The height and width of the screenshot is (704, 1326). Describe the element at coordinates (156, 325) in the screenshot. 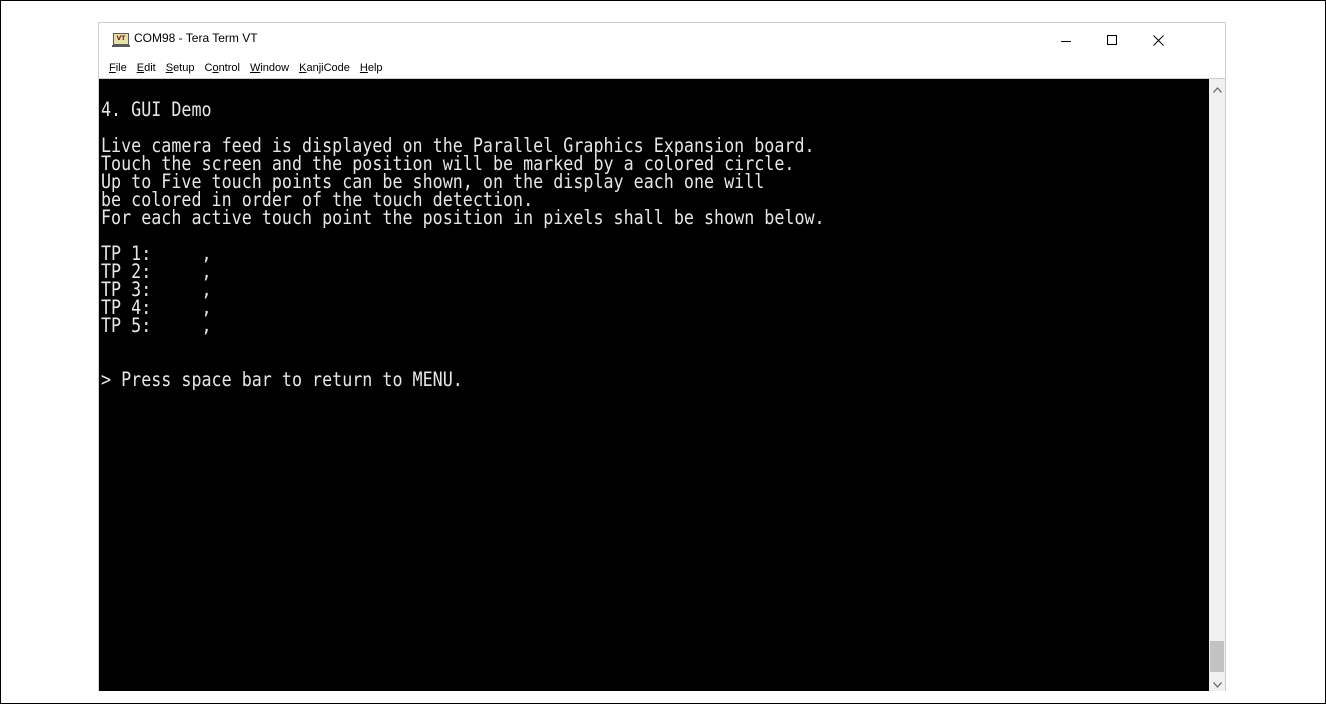

I see `terminal-line: TP 5: ,` at that location.